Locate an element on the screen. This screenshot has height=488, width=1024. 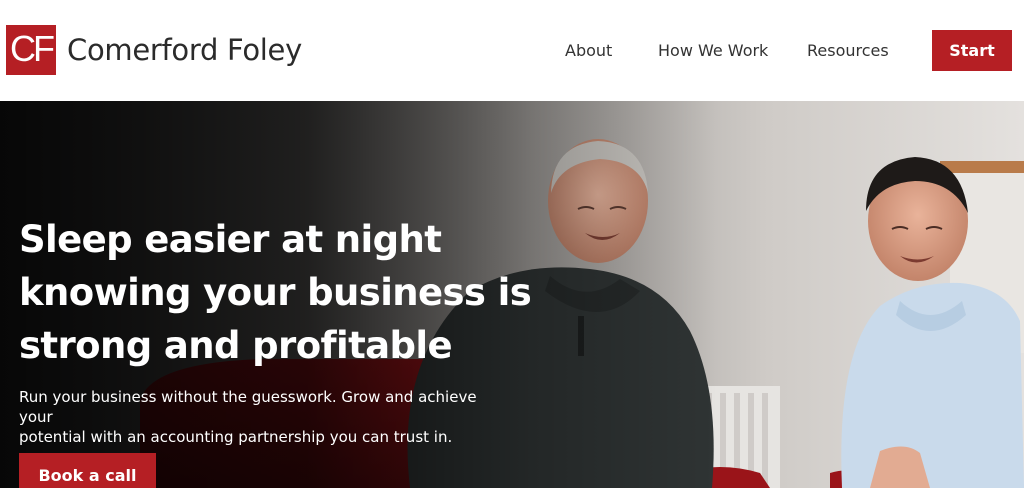
book-a-call-button: Book a call is located at coordinates (87, 470).